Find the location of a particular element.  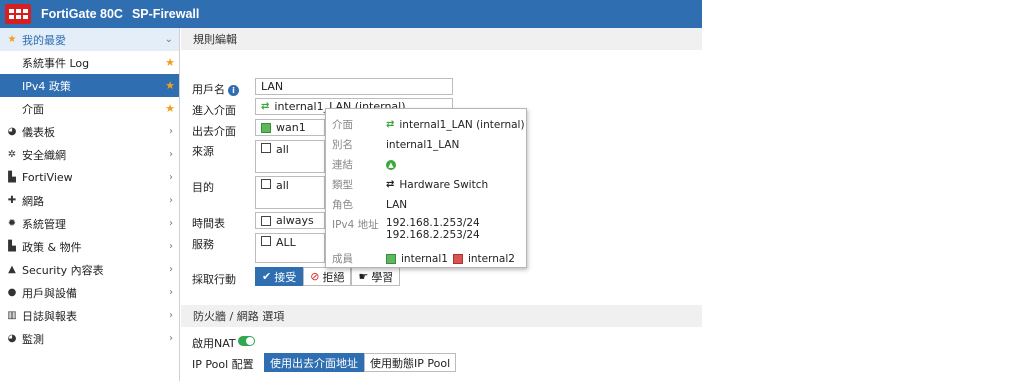

sidebar-item-policy-objects: ▙ 政策 & 物件 › is located at coordinates (89, 246).